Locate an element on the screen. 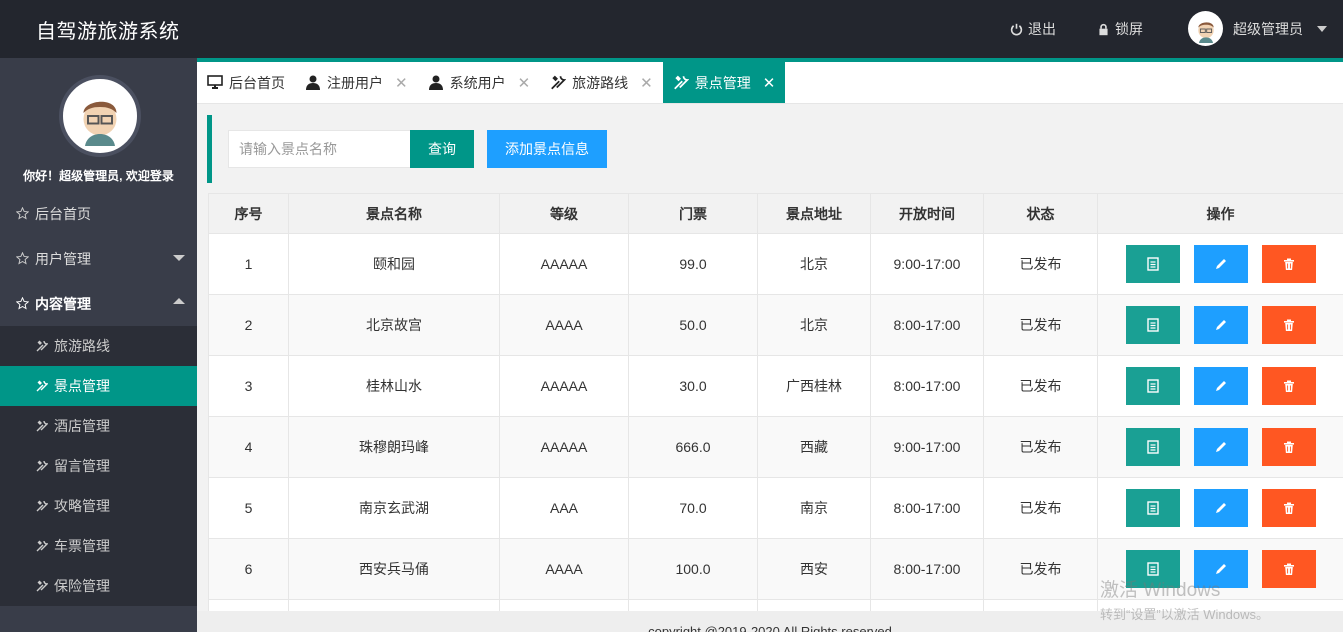 This screenshot has width=1343, height=632. sidebar-item-content-management: 内容管理 is located at coordinates (98, 303).